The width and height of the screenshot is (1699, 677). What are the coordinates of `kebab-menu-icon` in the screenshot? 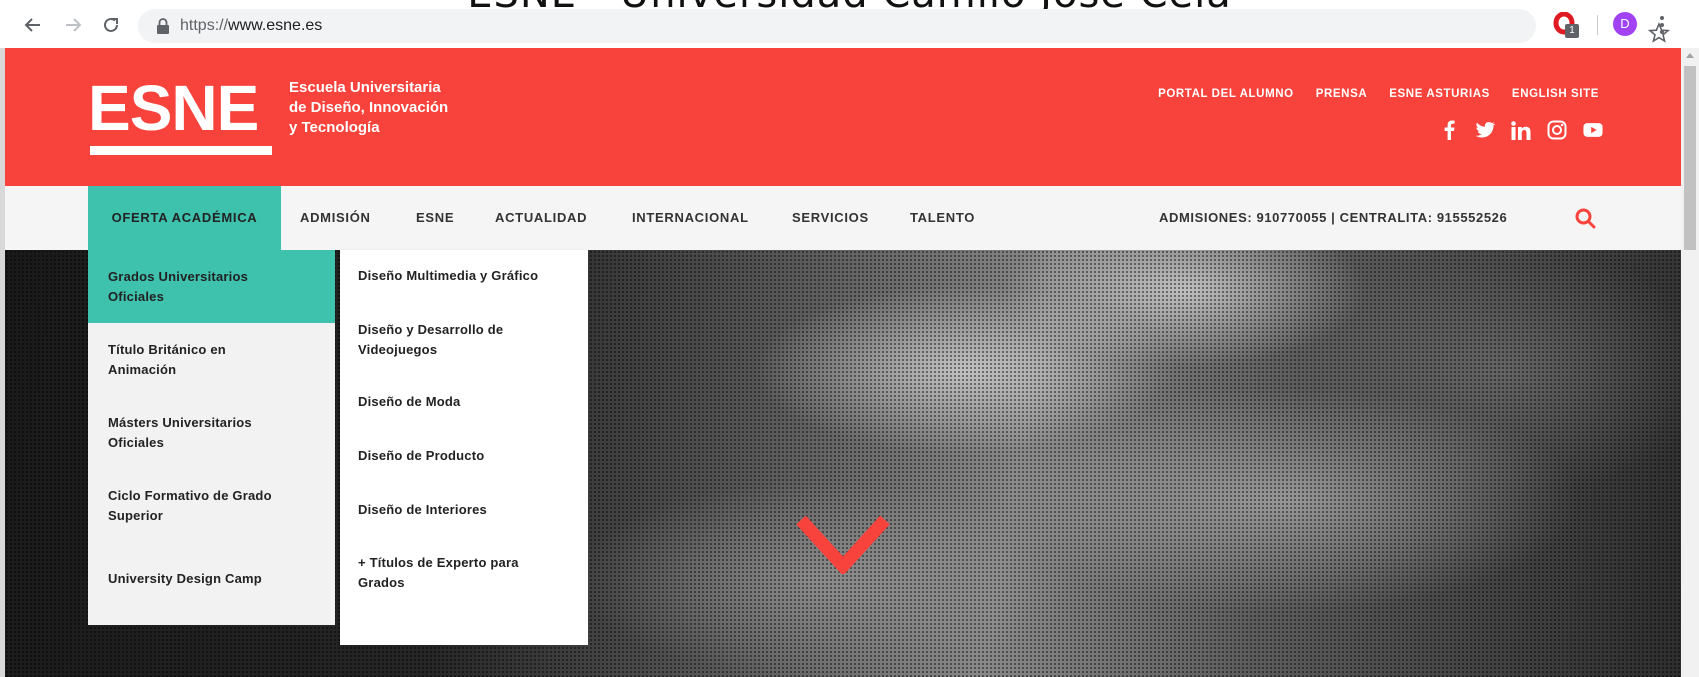 It's located at (1662, 25).